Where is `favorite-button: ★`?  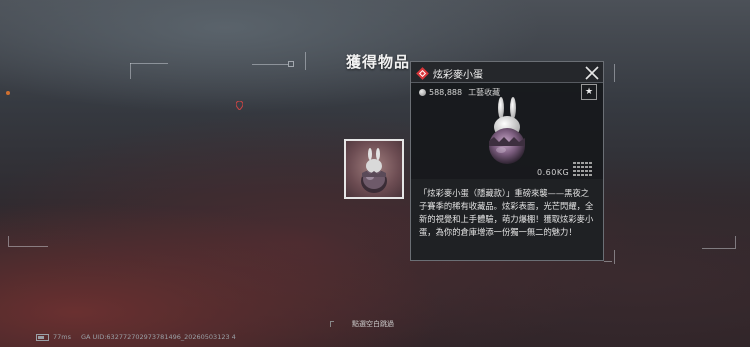
favorite-button: ★ is located at coordinates (589, 92).